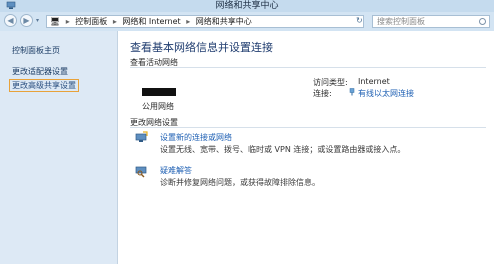  Describe the element at coordinates (91, 21) in the screenshot. I see `breadcrumb-control-panel: 控制面板` at that location.